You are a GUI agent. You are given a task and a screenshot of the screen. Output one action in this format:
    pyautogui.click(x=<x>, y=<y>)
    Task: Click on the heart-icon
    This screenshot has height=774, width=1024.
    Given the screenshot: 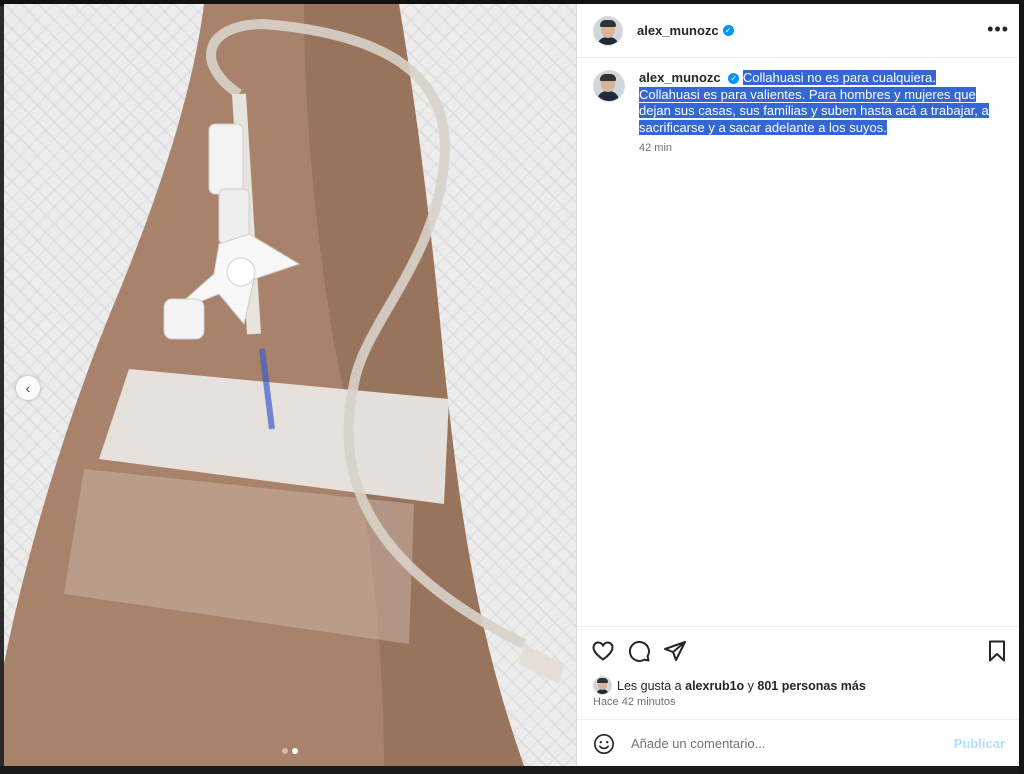 What is the action you would take?
    pyautogui.click(x=603, y=651)
    